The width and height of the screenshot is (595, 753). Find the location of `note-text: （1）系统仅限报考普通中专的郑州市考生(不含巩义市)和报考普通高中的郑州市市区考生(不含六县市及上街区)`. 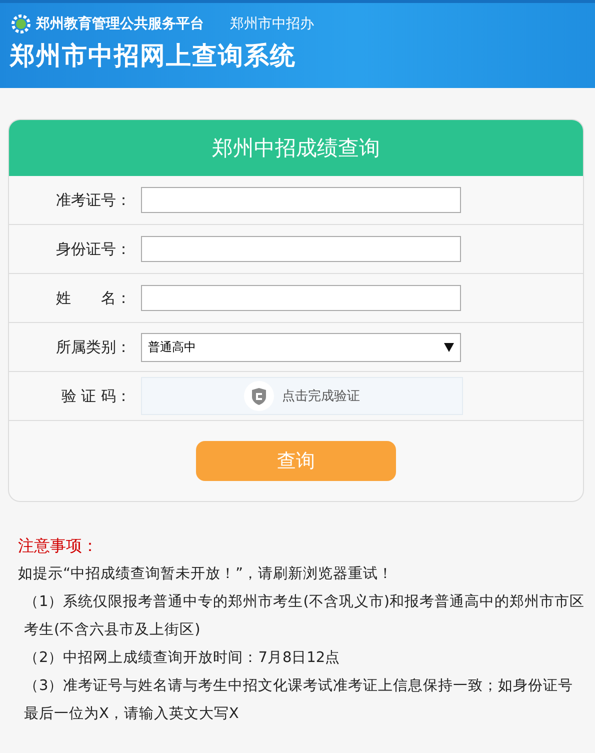

note-text: （1）系统仅限报考普通中专的郑州市考生(不含巩义市)和报考普通高中的郑州市市区考生(不含六县市及上街区) is located at coordinates (304, 616).